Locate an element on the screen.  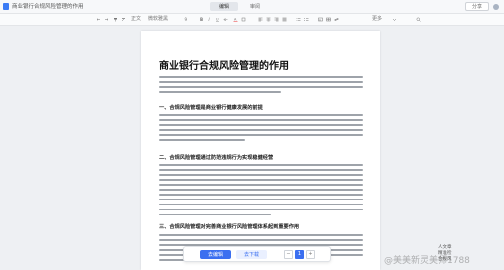
align-right-icon is located at coordinates (276, 19).